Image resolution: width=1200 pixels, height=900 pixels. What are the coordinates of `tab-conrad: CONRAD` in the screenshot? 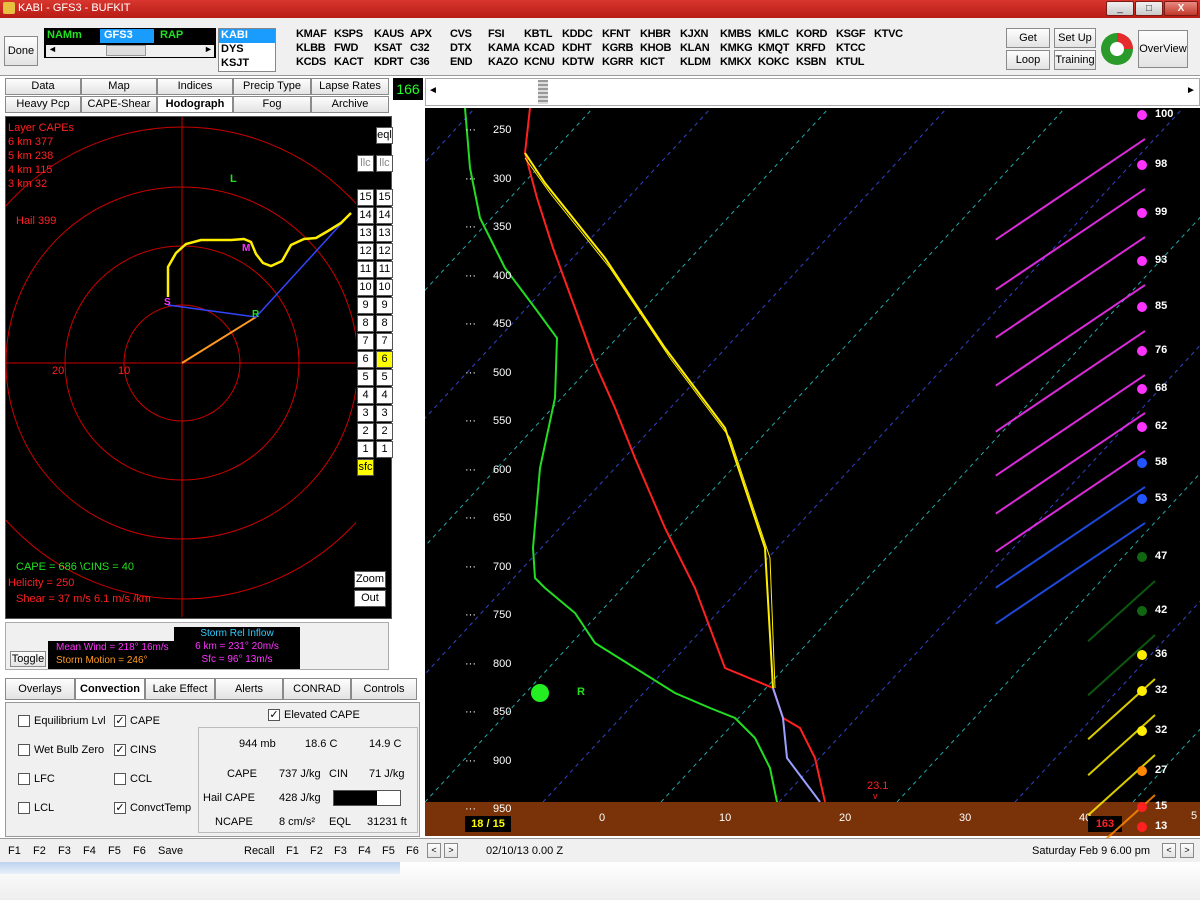 It's located at (317, 689).